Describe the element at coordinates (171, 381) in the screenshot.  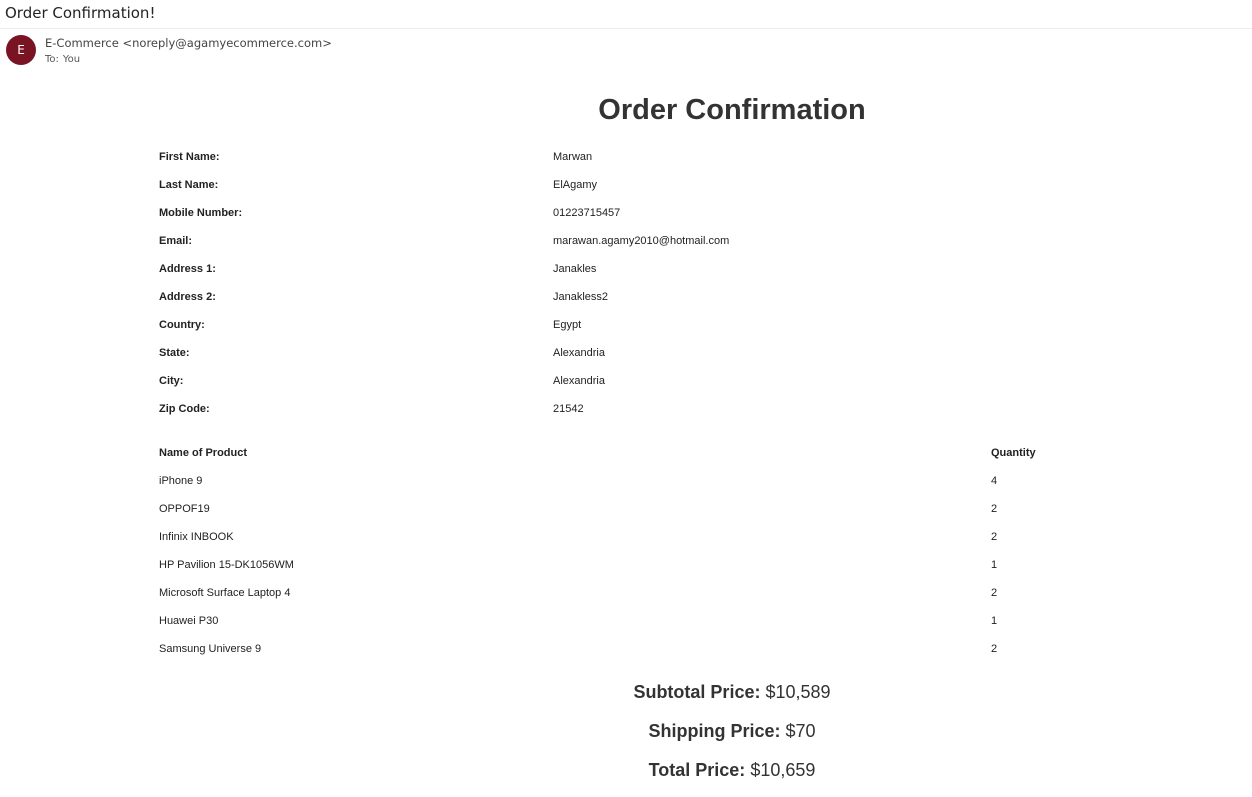
I see `info-label: City:` at that location.